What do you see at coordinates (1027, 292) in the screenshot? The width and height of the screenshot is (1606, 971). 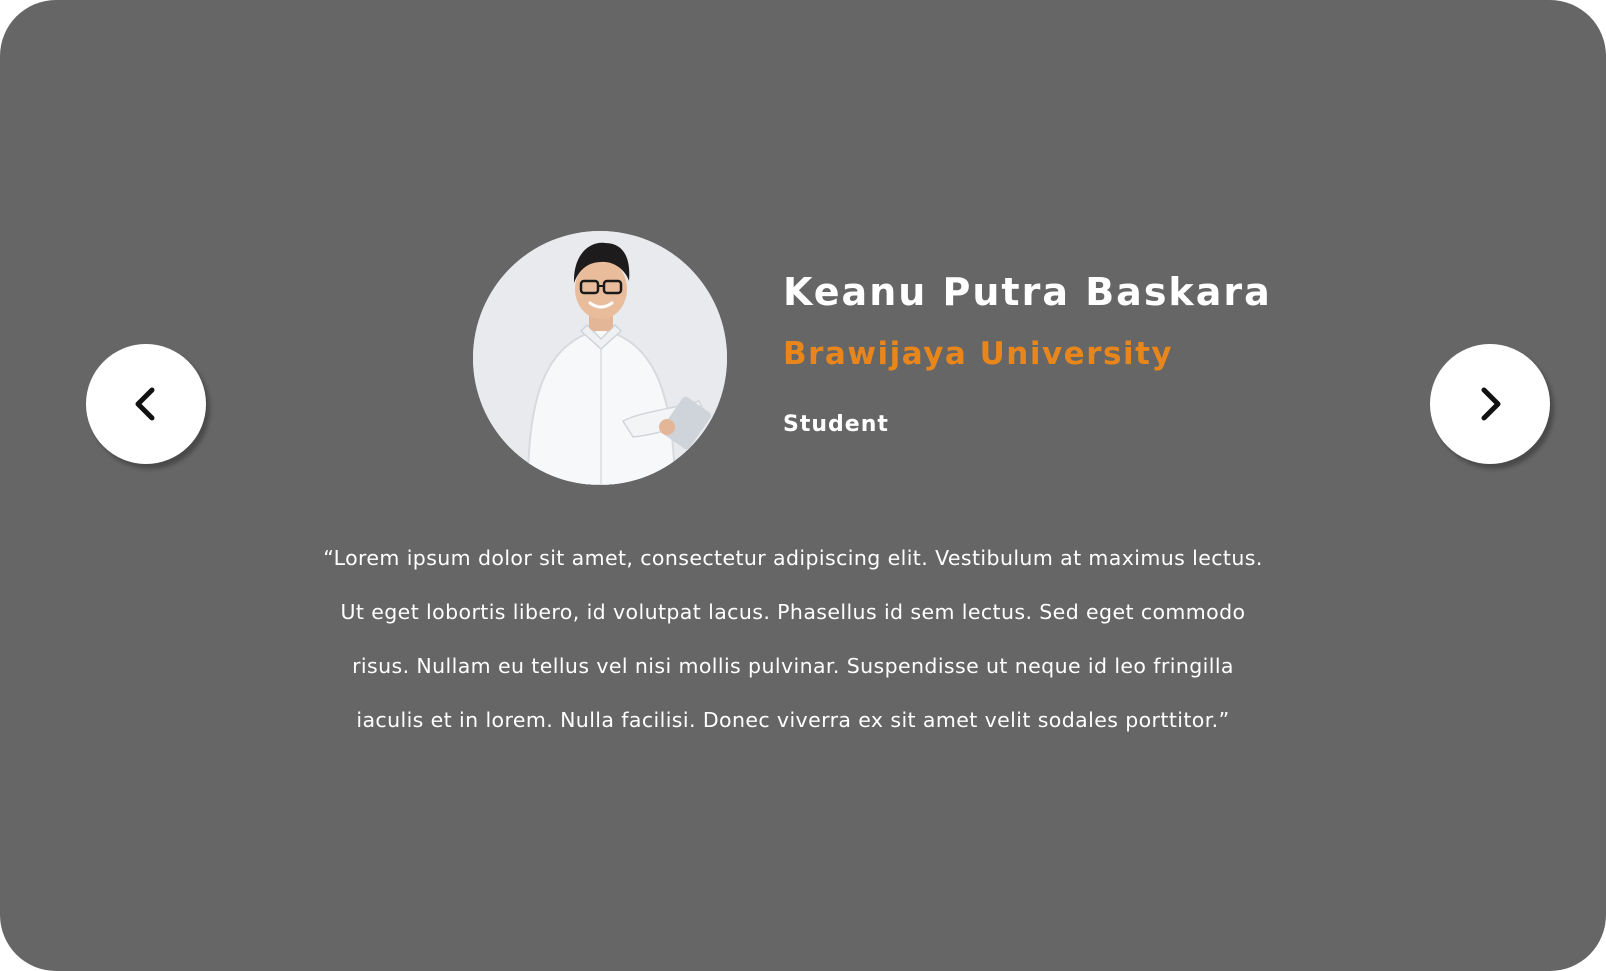 I see `person-name: Keanu Putra Baskara` at bounding box center [1027, 292].